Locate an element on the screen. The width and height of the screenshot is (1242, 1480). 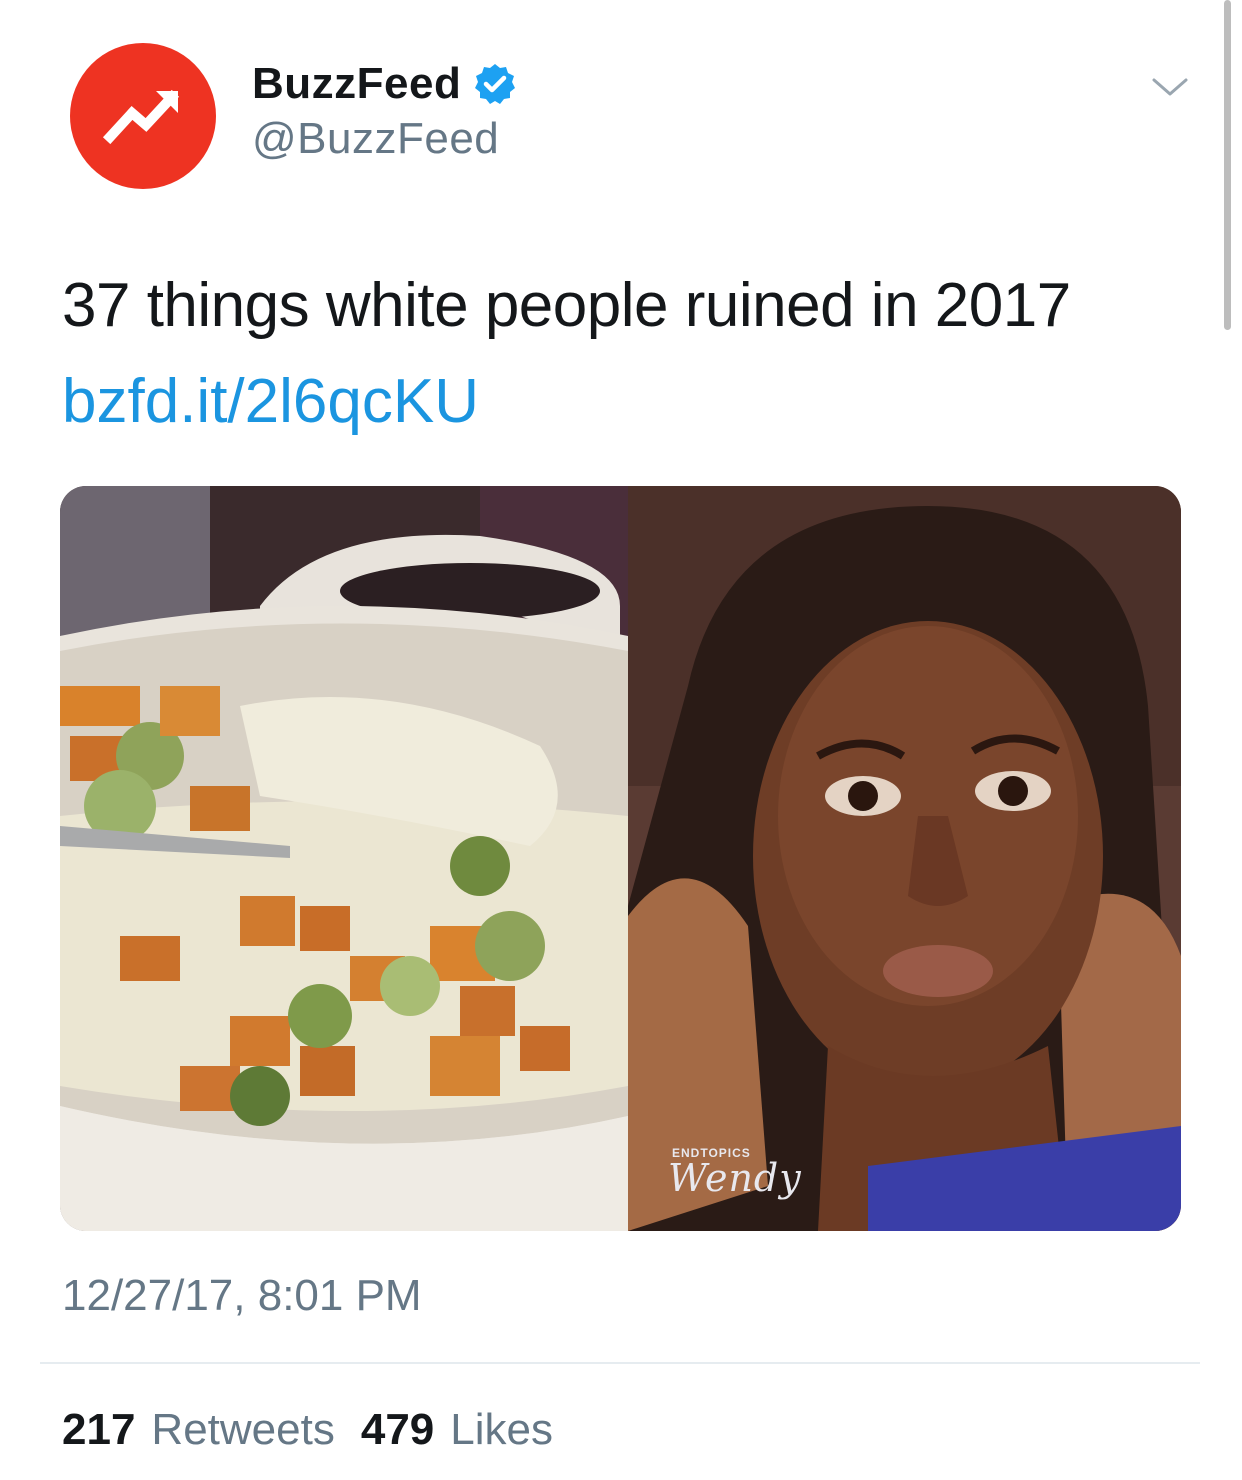
likes-stat: 479 Likes is located at coordinates (457, 1430).